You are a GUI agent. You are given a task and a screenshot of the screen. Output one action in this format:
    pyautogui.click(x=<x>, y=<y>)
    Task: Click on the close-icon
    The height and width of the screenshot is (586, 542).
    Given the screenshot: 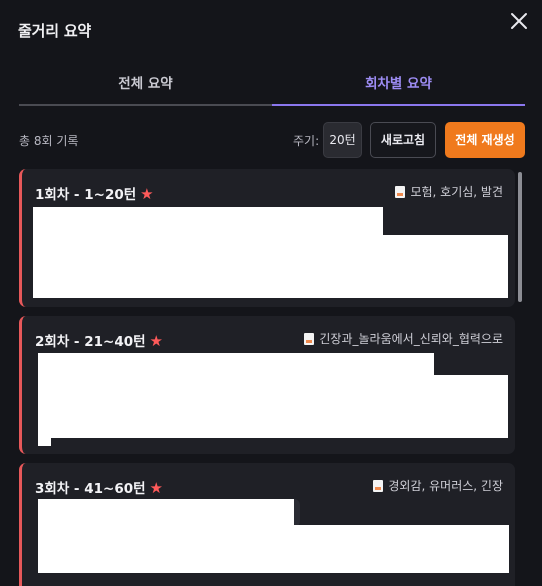 What is the action you would take?
    pyautogui.click(x=519, y=21)
    